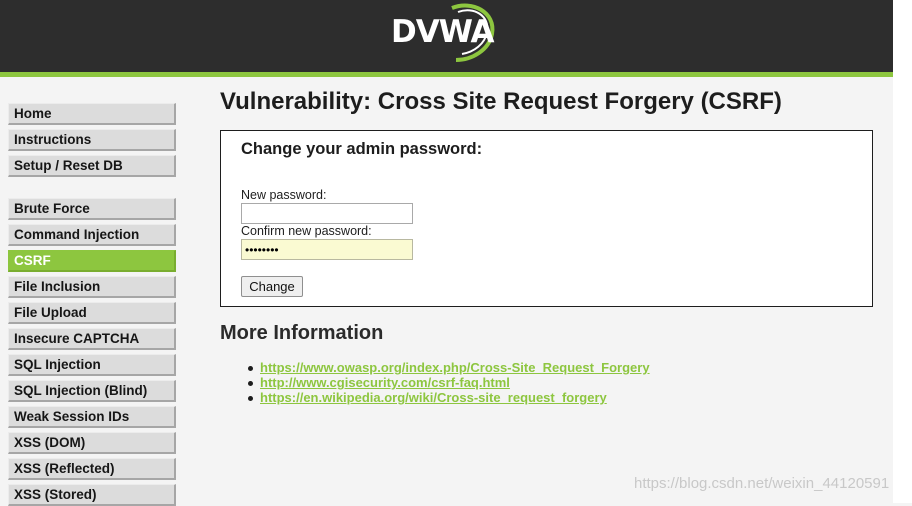 Image resolution: width=912 pixels, height=506 pixels. What do you see at coordinates (327, 249) in the screenshot?
I see `confirm-password-input` at bounding box center [327, 249].